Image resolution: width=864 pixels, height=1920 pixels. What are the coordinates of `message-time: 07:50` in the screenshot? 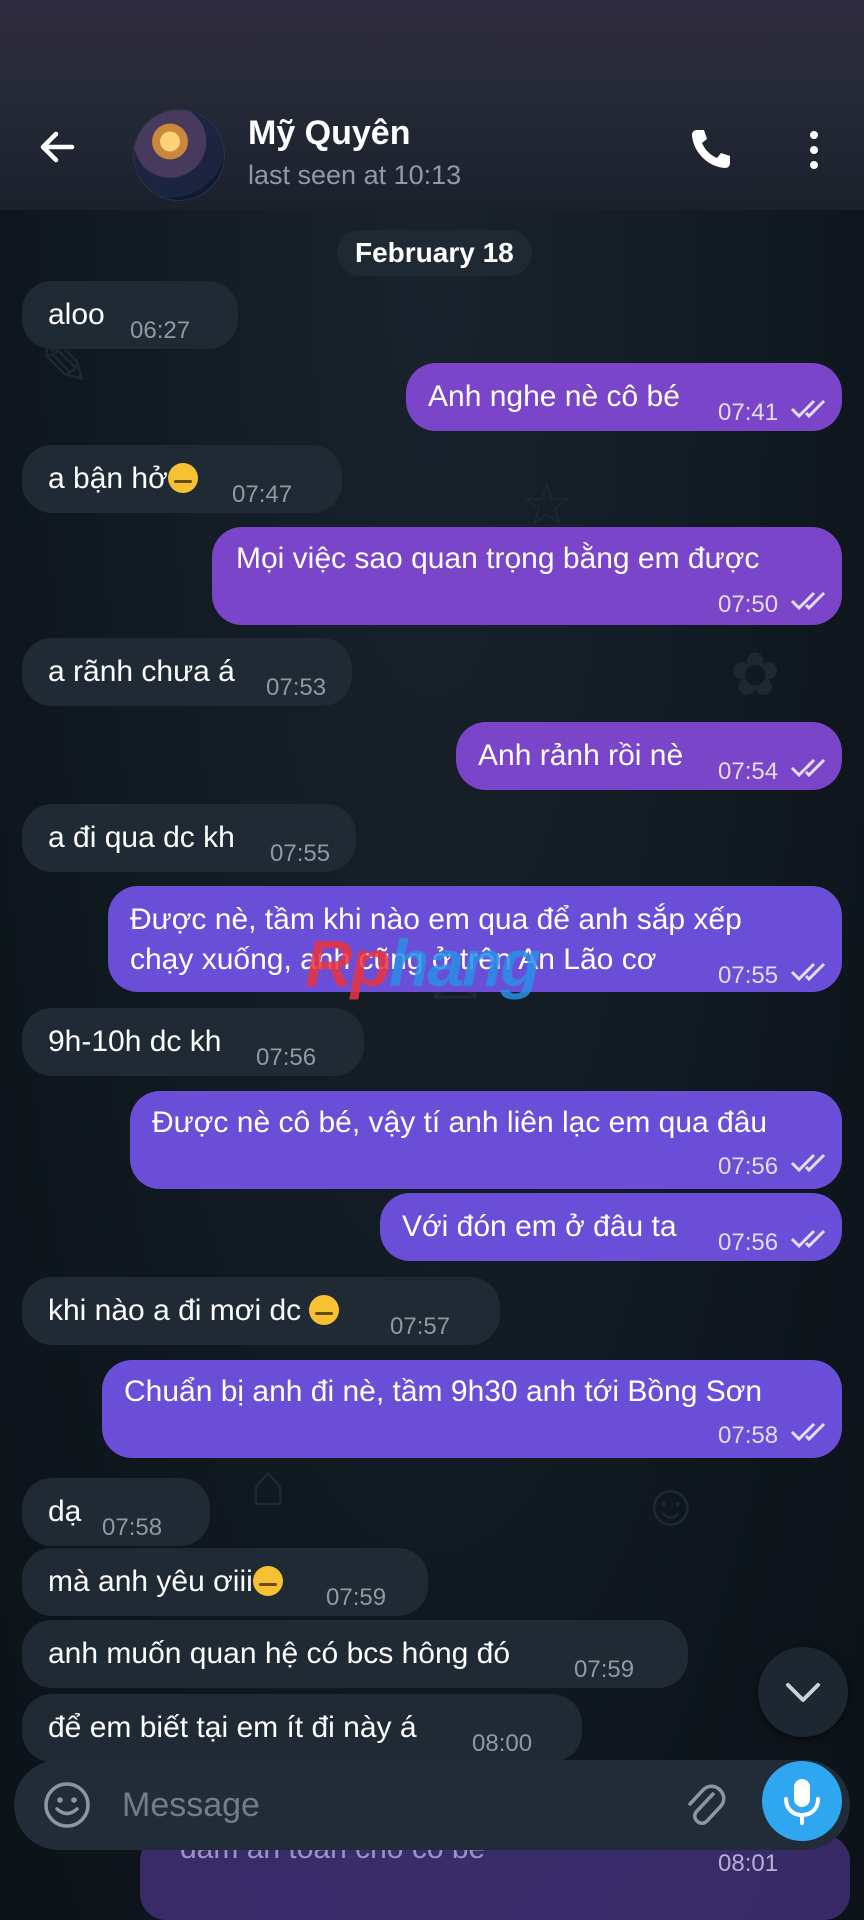 It's located at (748, 604).